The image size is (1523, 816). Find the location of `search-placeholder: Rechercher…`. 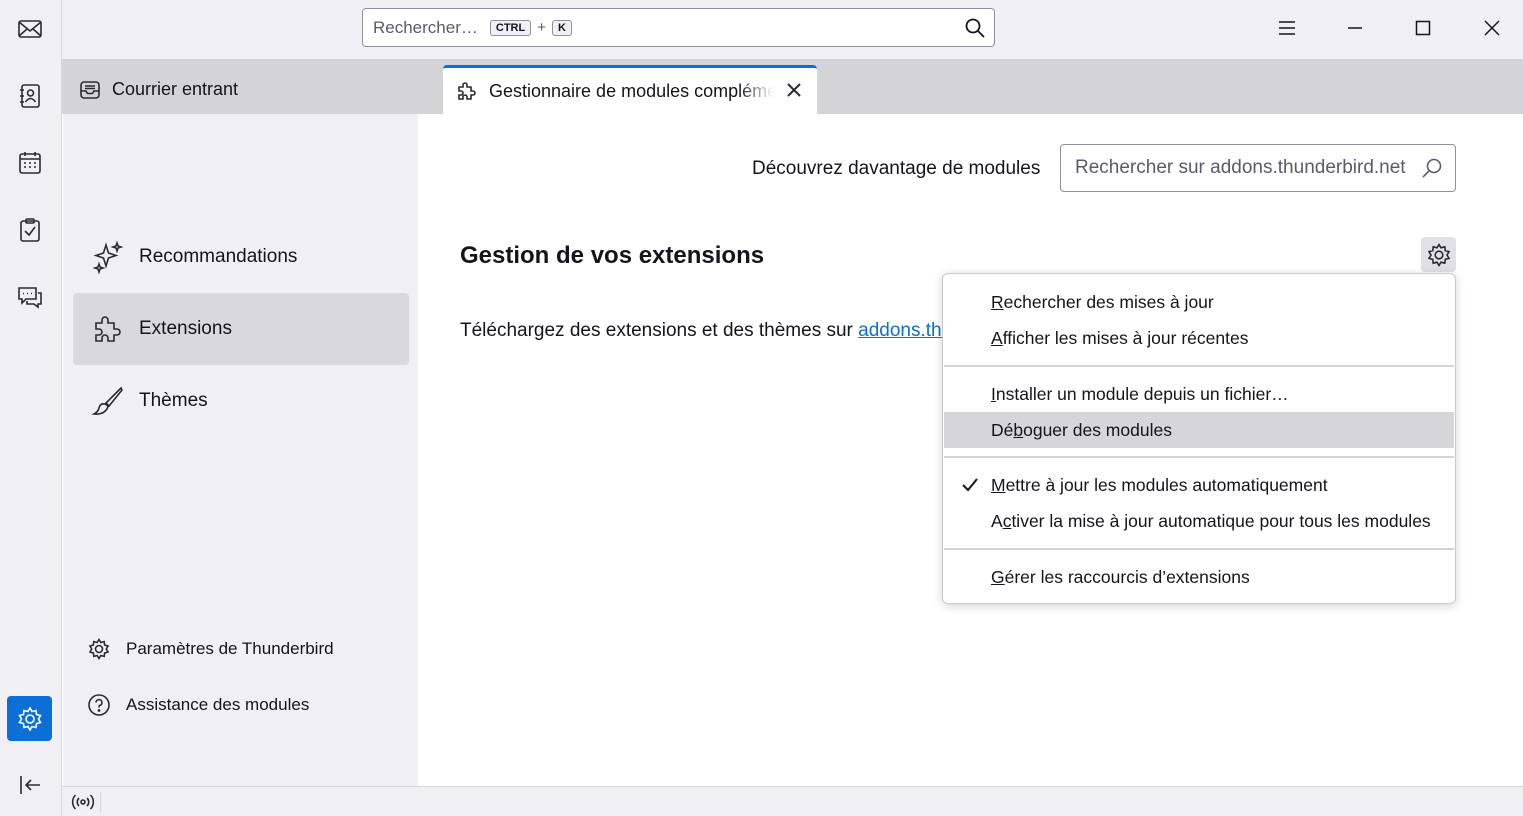

search-placeholder: Rechercher… is located at coordinates (425, 27).